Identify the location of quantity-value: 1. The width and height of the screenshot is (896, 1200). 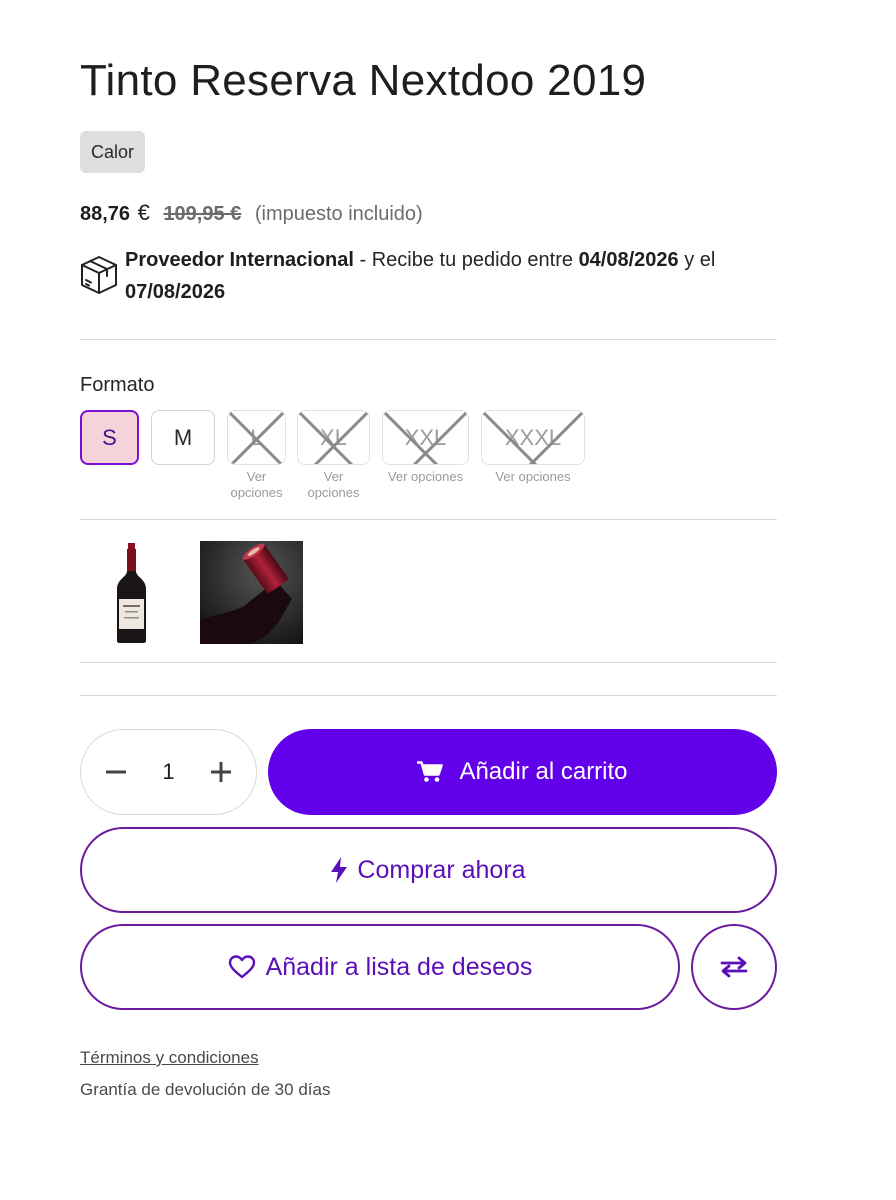
(168, 772).